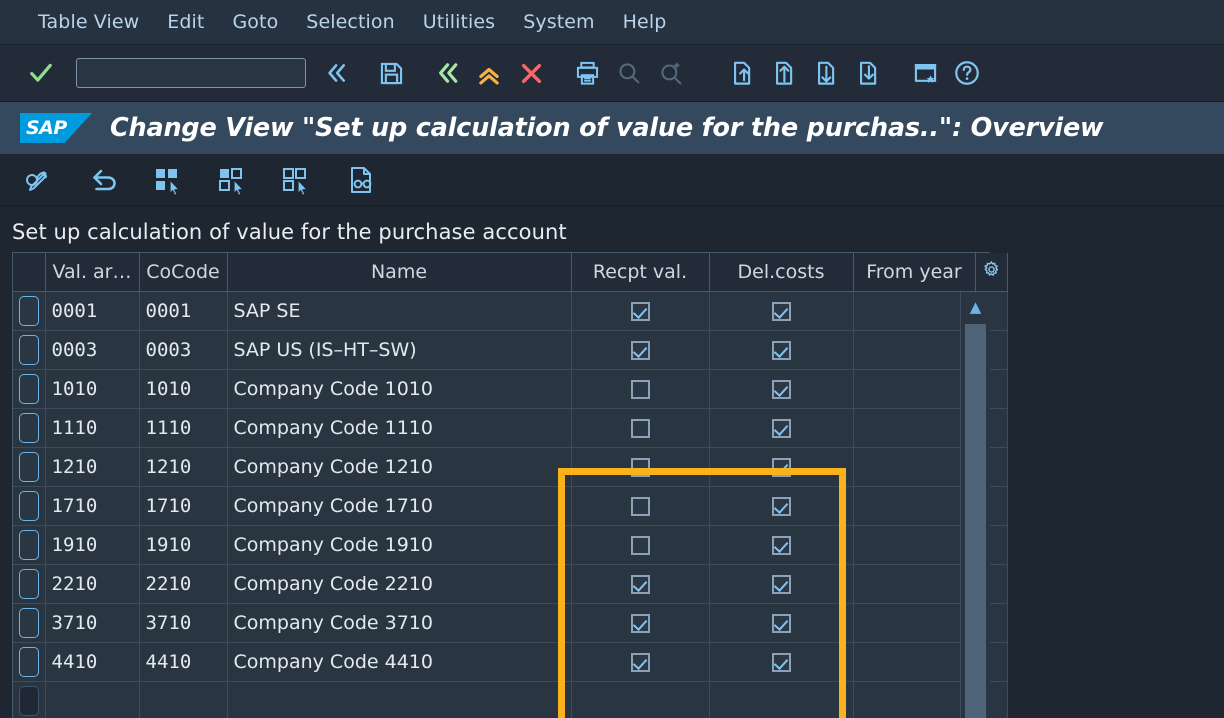  Describe the element at coordinates (869, 73) in the screenshot. I see `last-page-icon` at that location.